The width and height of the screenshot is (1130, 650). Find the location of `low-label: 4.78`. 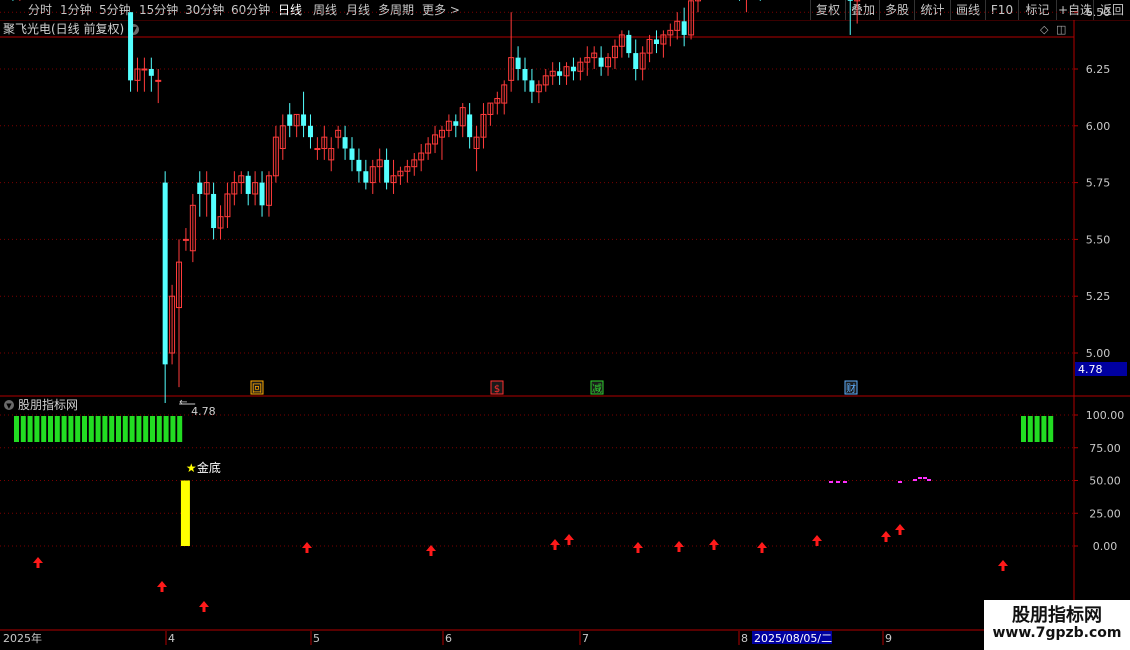

low-label: 4.78 is located at coordinates (203, 411).